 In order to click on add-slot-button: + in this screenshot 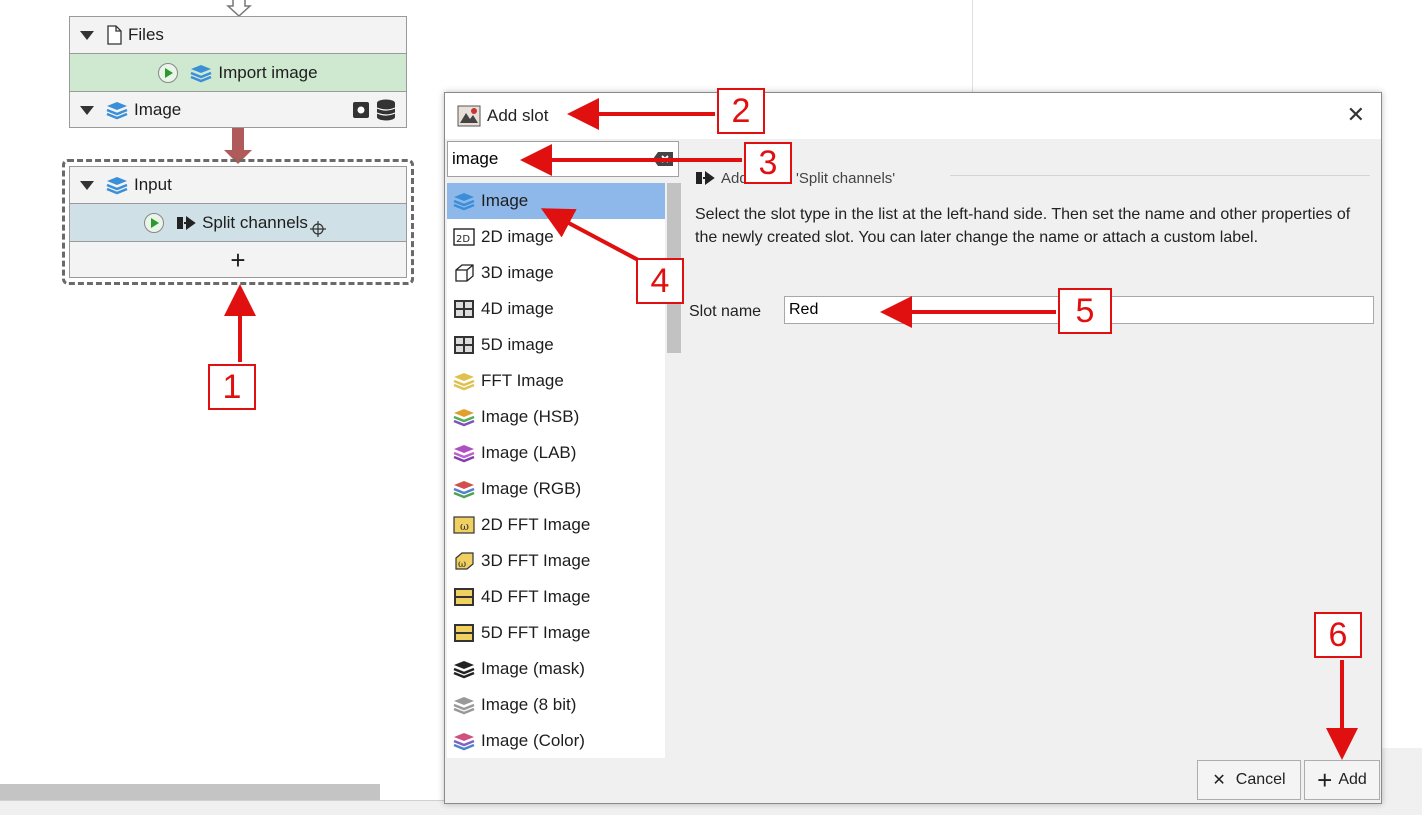, I will do `click(238, 259)`.